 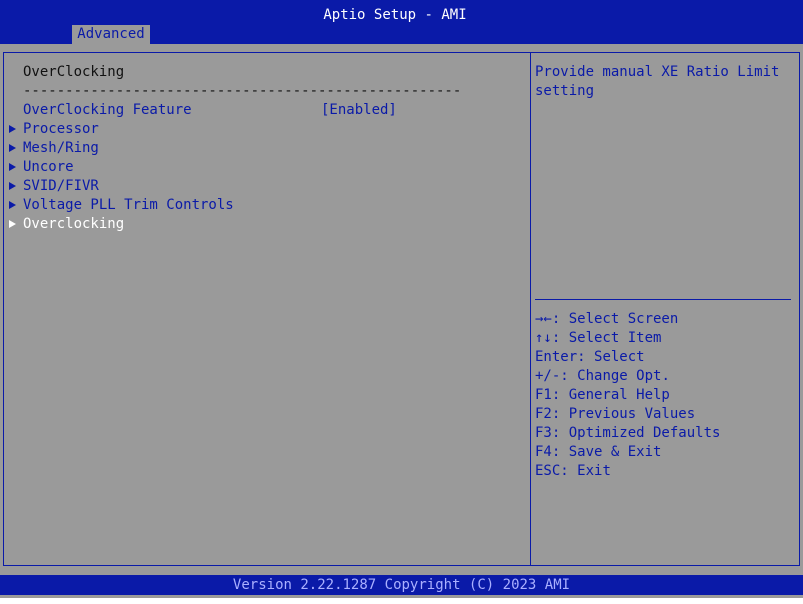 What do you see at coordinates (74, 72) in the screenshot?
I see `page-title: OverClocking` at bounding box center [74, 72].